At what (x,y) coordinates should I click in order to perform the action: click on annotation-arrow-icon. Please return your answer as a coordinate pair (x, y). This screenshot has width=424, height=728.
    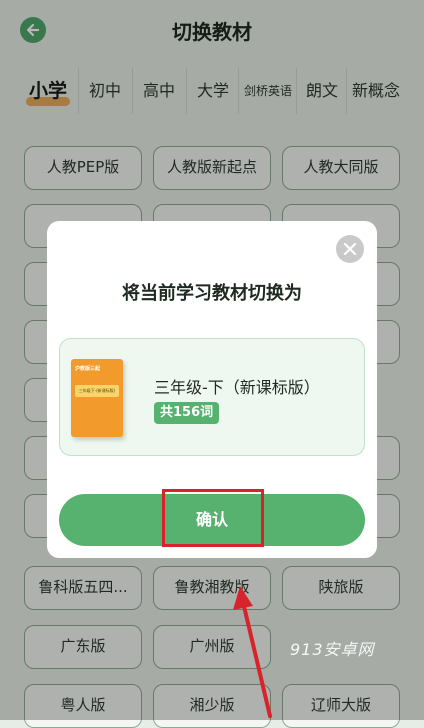
    Looking at the image, I should click on (252, 652).